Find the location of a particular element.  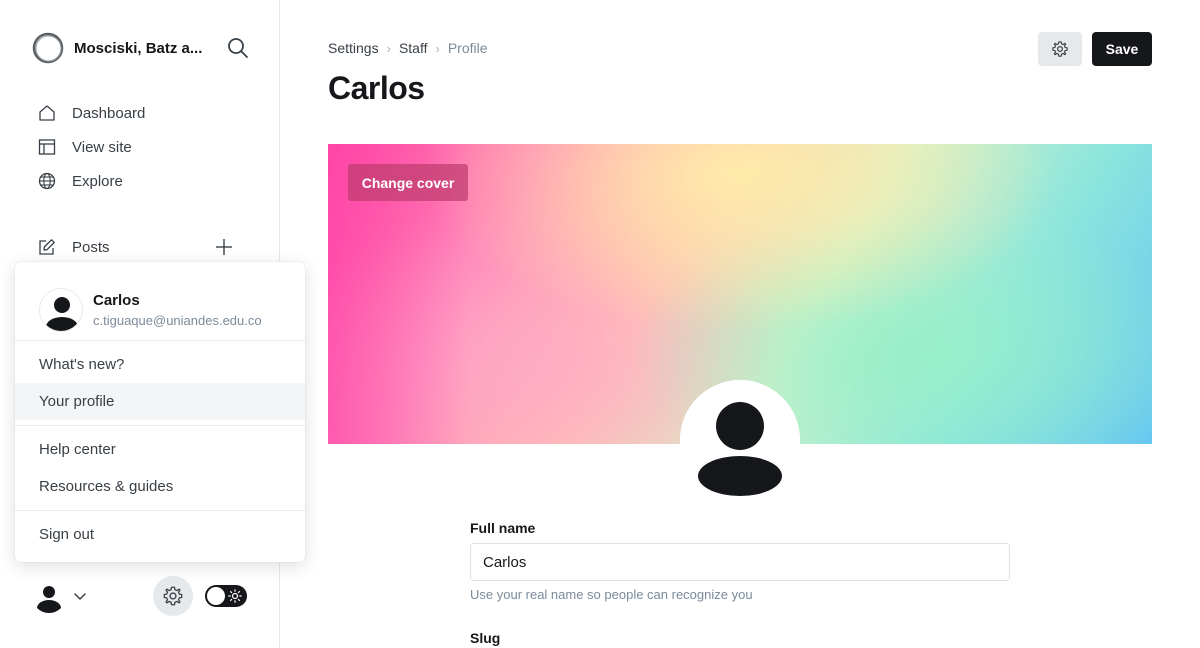

settings-button is located at coordinates (173, 596).